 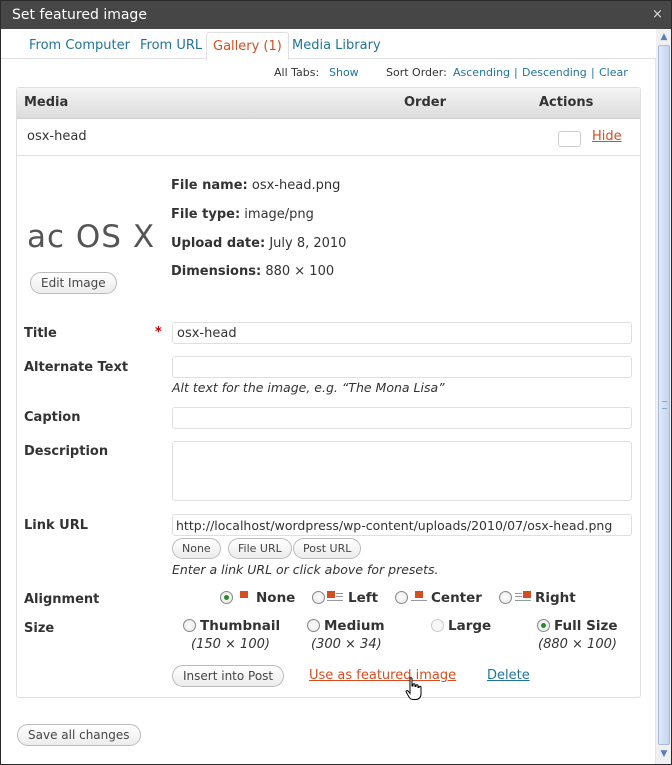 What do you see at coordinates (79, 15) in the screenshot?
I see `dialog-title: Set featured image` at bounding box center [79, 15].